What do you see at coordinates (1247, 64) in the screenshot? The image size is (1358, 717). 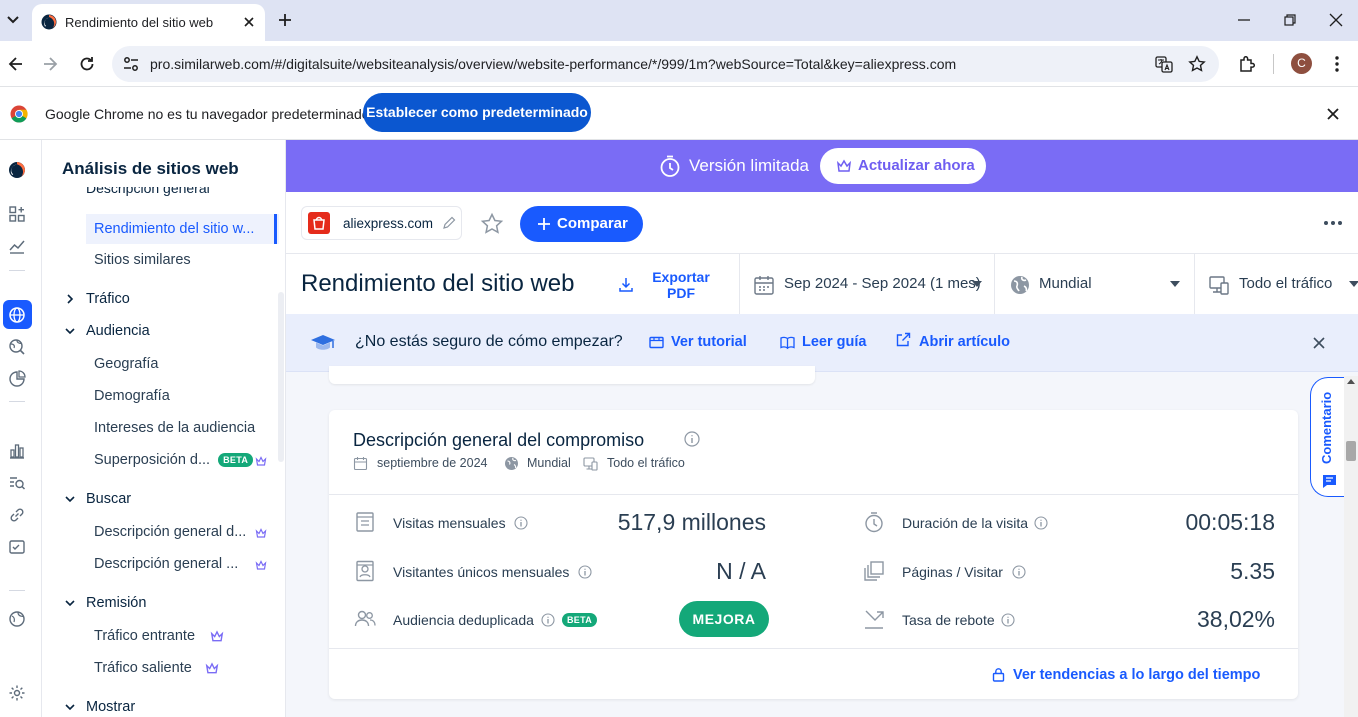 I see `extensions-icon` at bounding box center [1247, 64].